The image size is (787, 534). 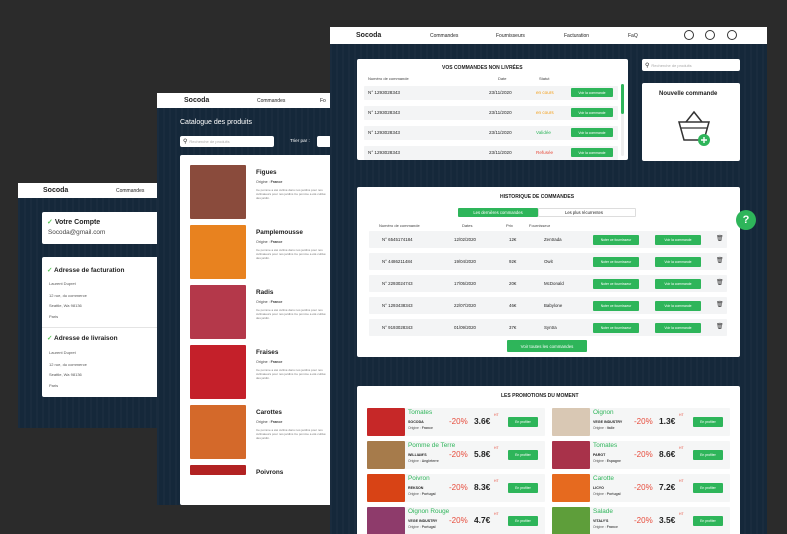 What do you see at coordinates (423, 461) in the screenshot?
I see `promo-origin: Origine : Angleterre` at bounding box center [423, 461].